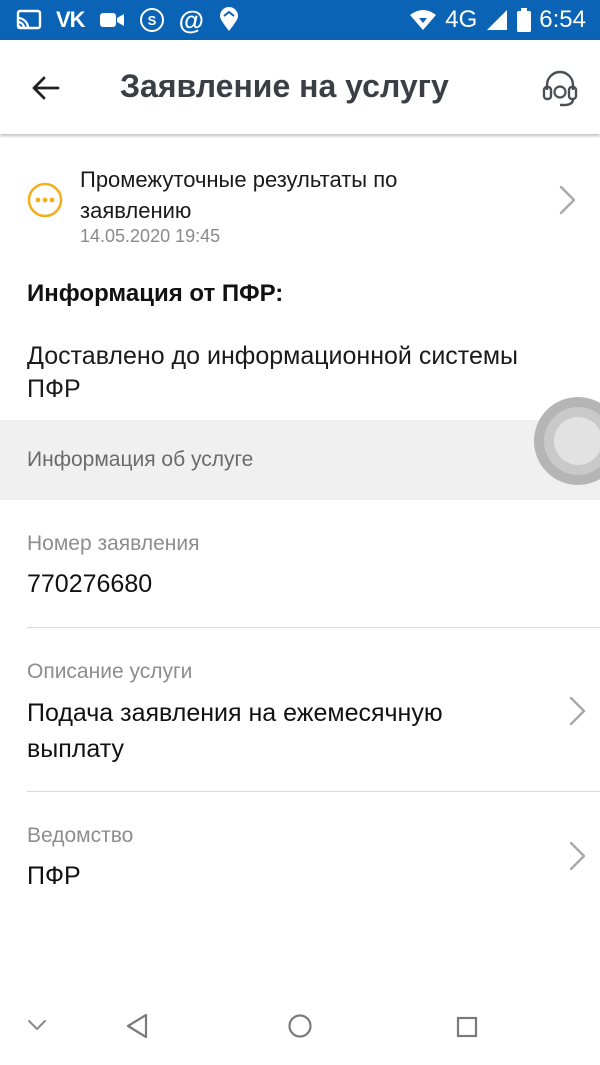 The height and width of the screenshot is (1065, 600). I want to click on signal-icon, so click(497, 20).